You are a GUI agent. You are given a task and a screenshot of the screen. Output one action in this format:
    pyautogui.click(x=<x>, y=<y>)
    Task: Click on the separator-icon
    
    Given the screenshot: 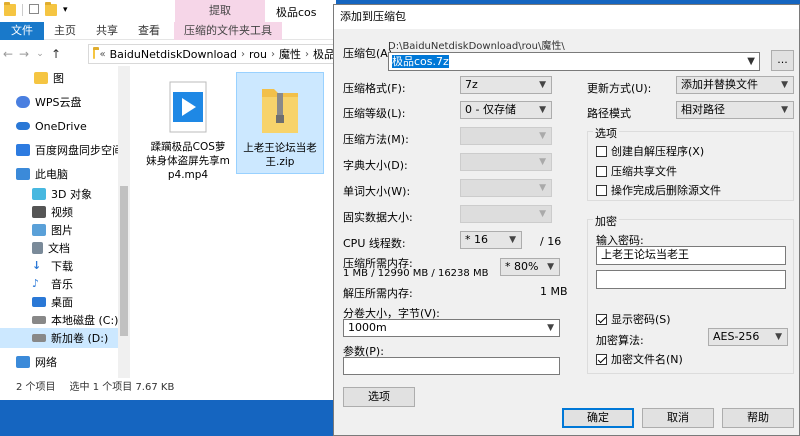 What is the action you would take?
    pyautogui.click(x=22, y=10)
    